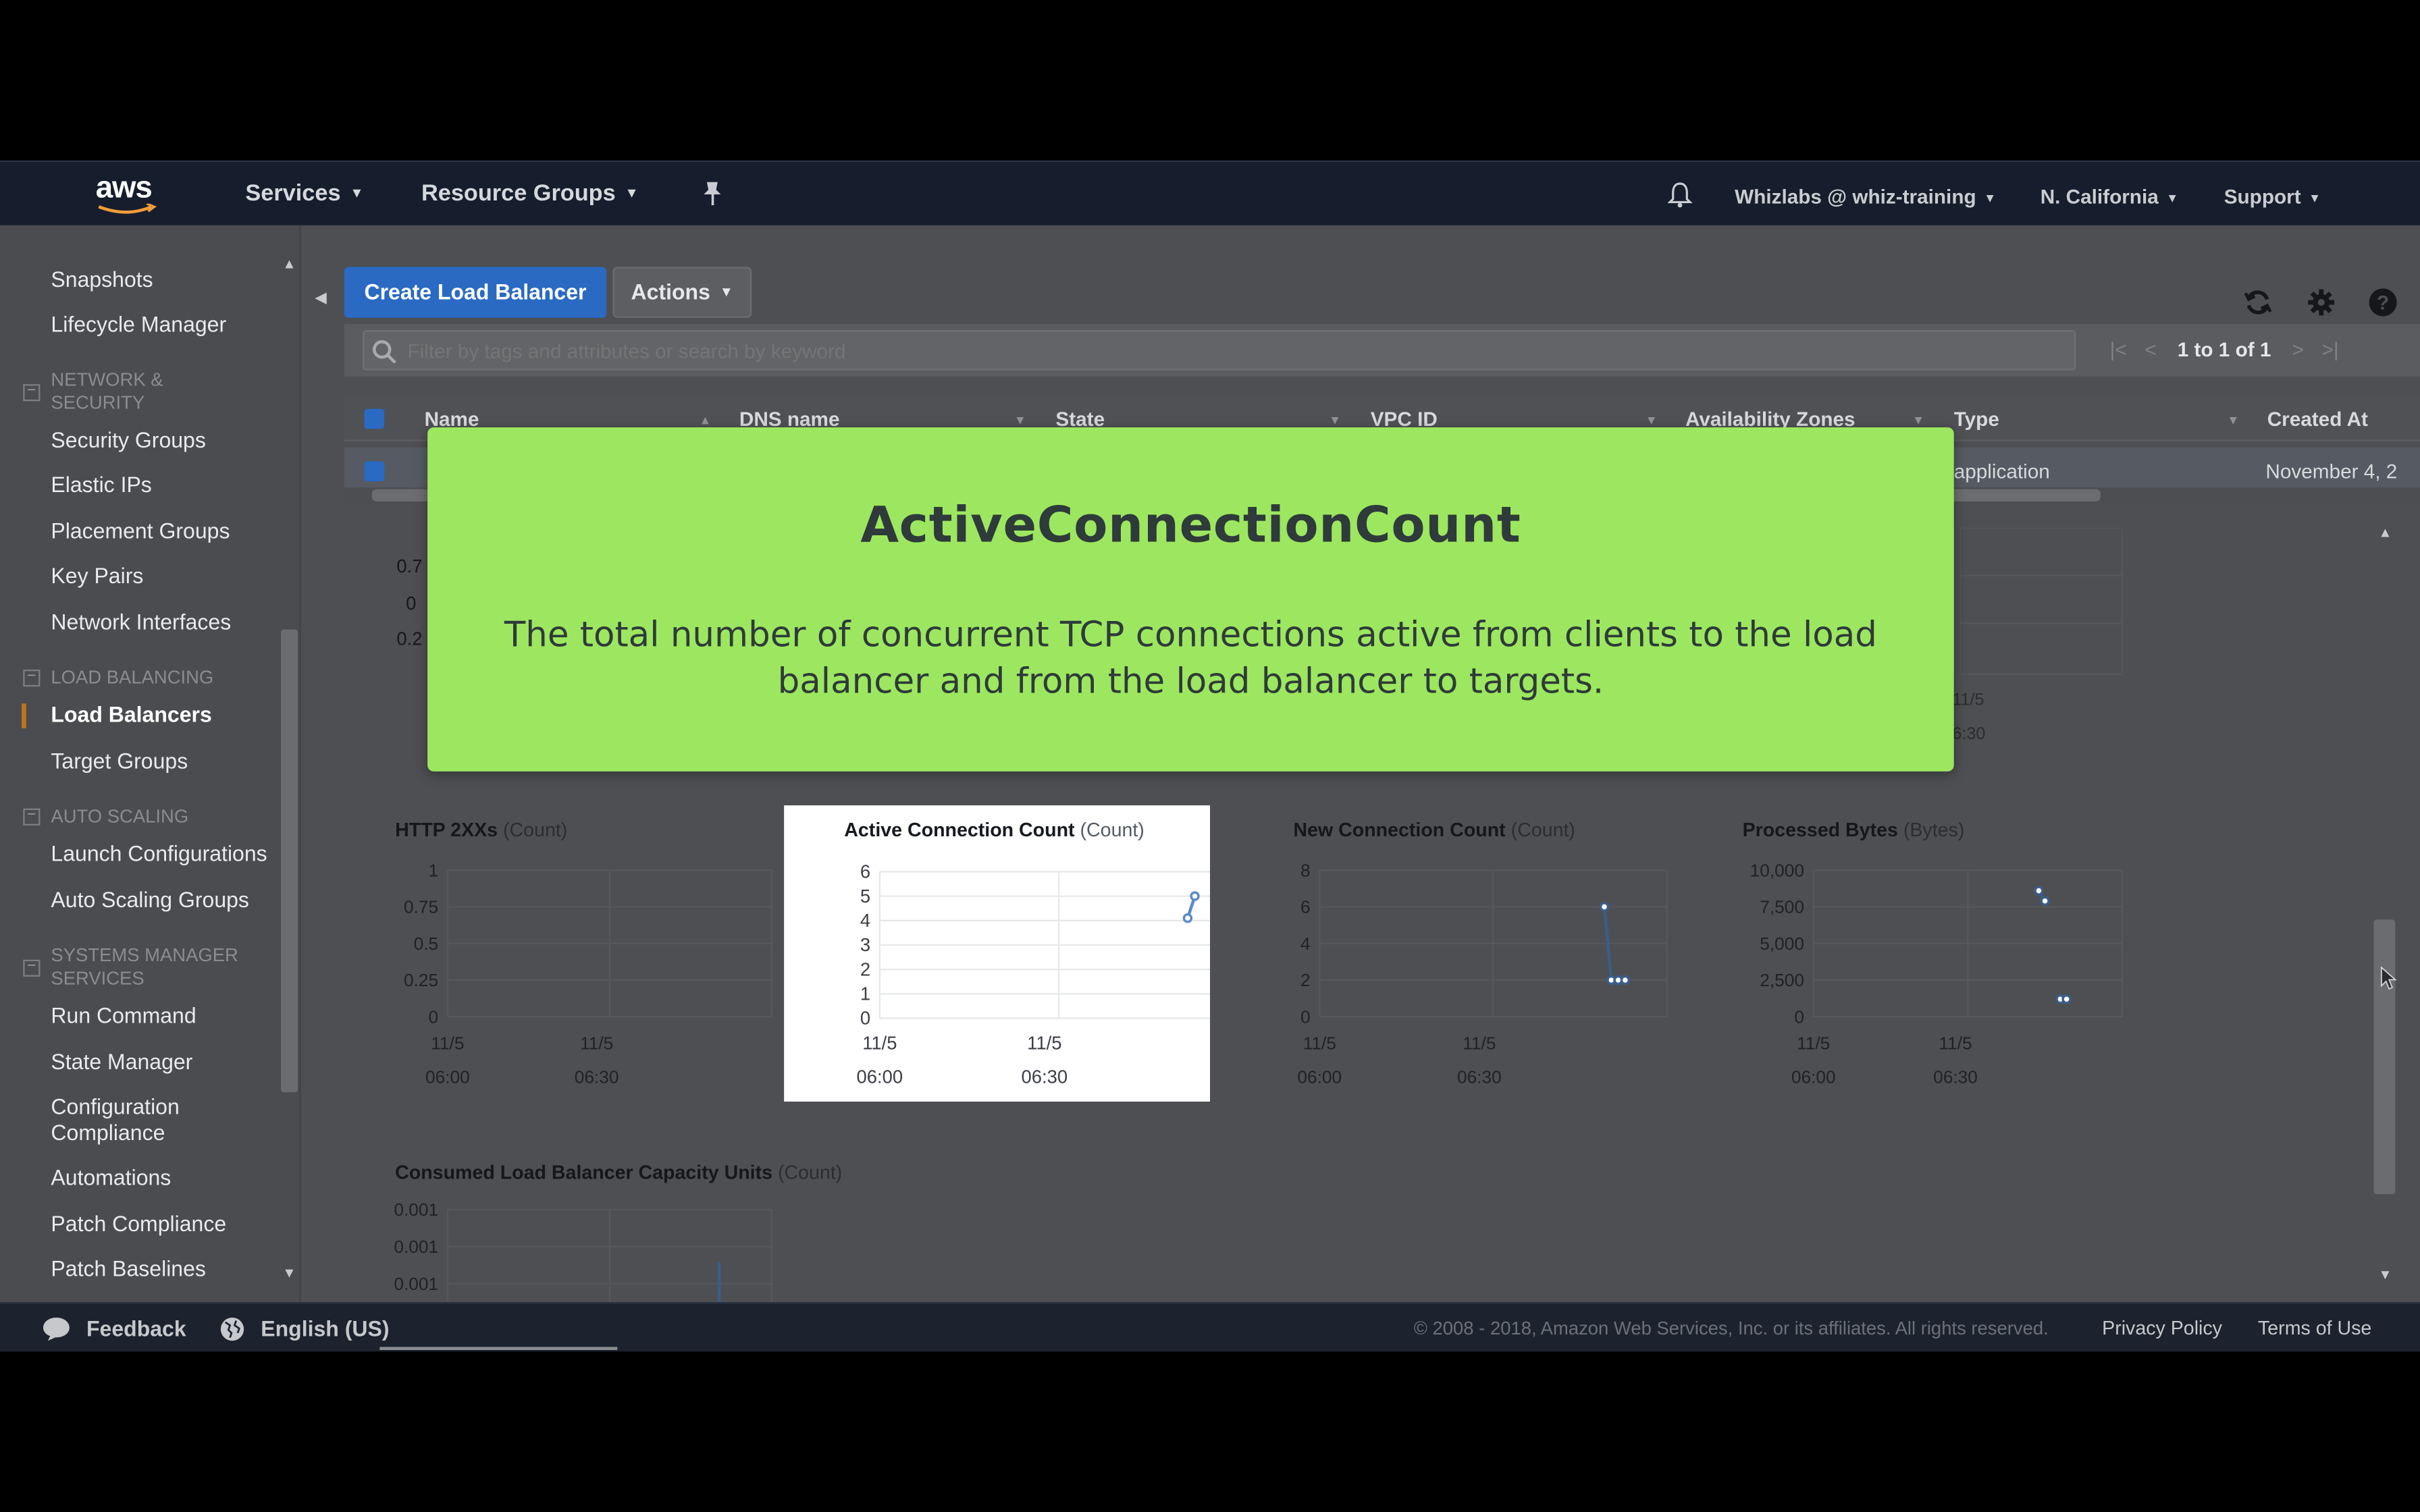 The width and height of the screenshot is (2420, 1512). Describe the element at coordinates (2262, 197) in the screenshot. I see `support-label: Support` at that location.